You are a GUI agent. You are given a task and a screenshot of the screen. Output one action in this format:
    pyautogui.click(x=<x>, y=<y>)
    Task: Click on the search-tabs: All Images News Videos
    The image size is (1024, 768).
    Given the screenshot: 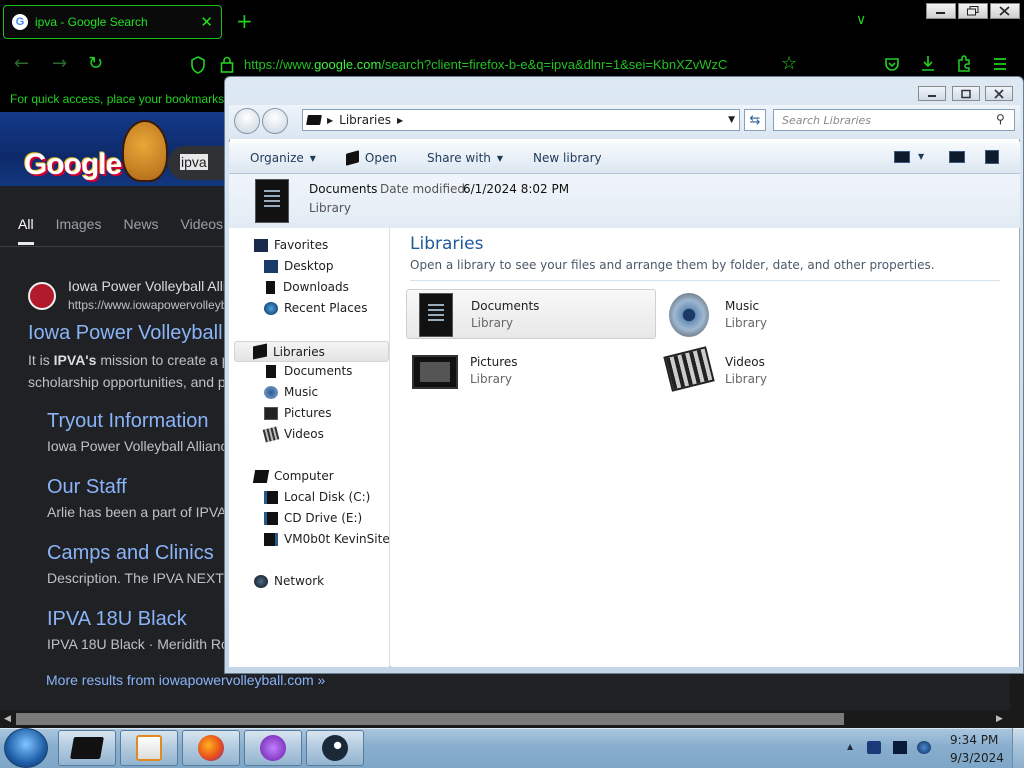 What is the action you would take?
    pyautogui.click(x=131, y=230)
    